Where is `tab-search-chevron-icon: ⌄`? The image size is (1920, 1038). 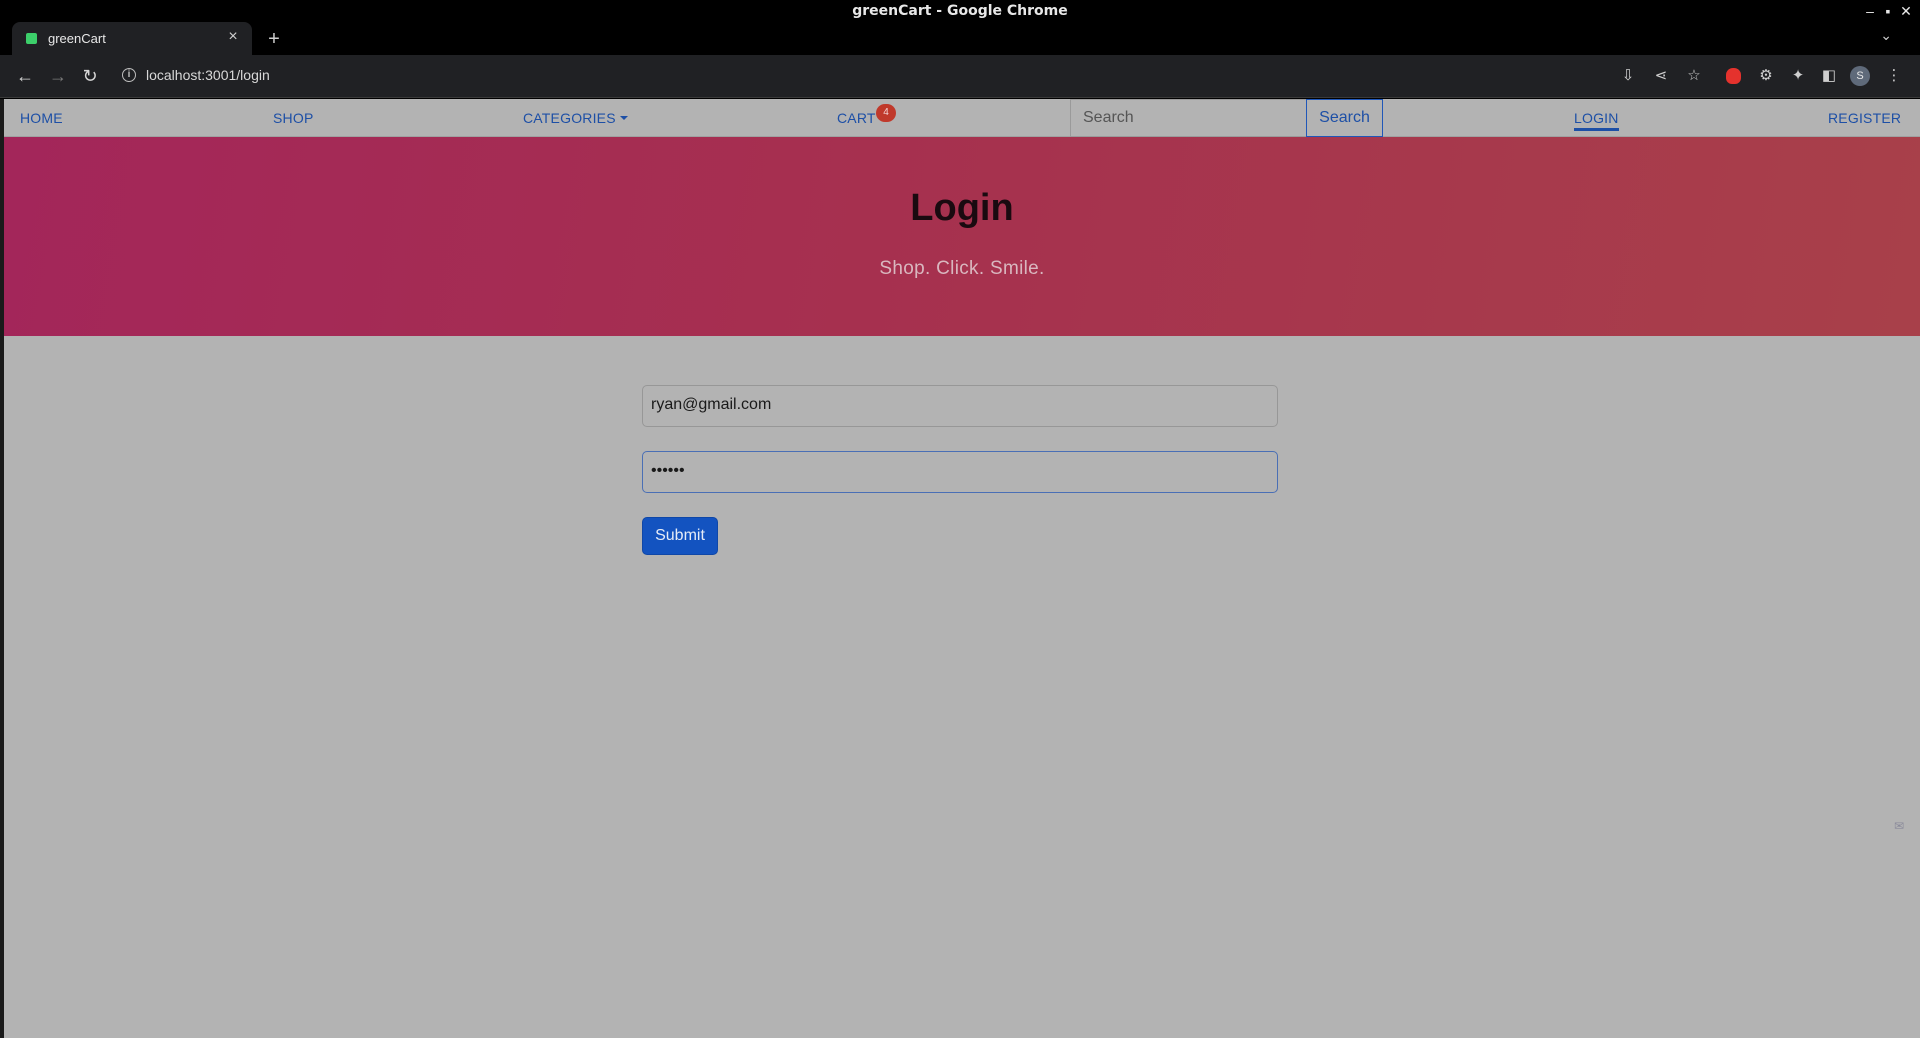 tab-search-chevron-icon: ⌄ is located at coordinates (1886, 35).